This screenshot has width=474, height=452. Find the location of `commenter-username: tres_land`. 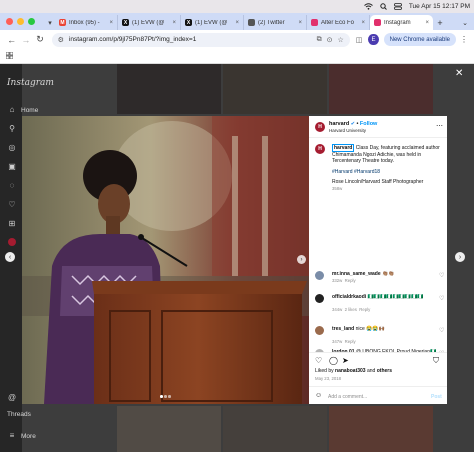

commenter-username: tres_land is located at coordinates (343, 329).